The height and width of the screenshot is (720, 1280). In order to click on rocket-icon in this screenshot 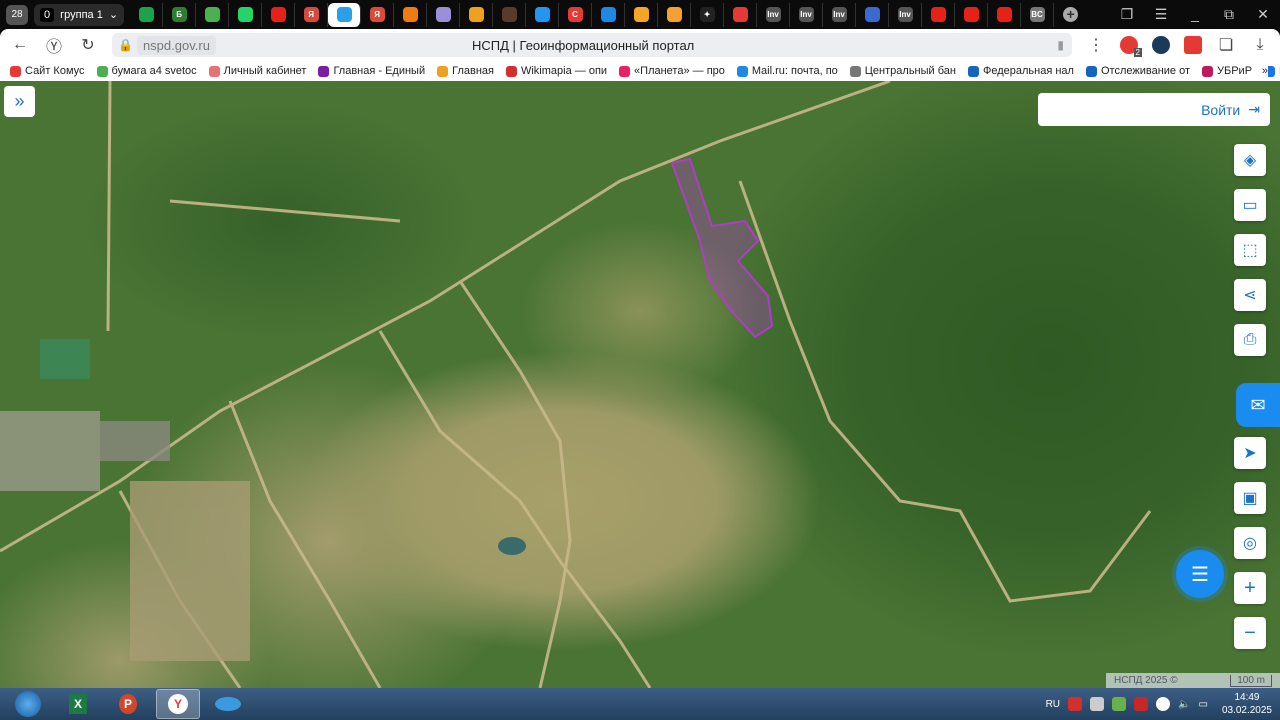, I will do `click(1193, 45)`.